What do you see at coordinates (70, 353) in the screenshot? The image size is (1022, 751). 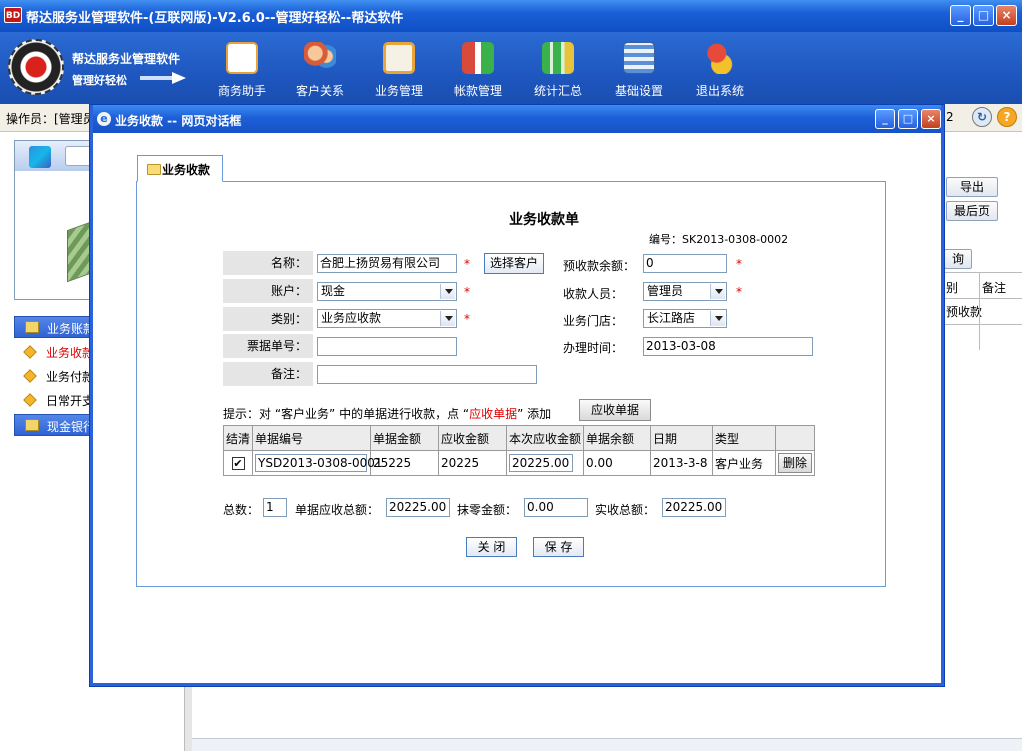 I see `nav-item-label: 业务收款` at bounding box center [70, 353].